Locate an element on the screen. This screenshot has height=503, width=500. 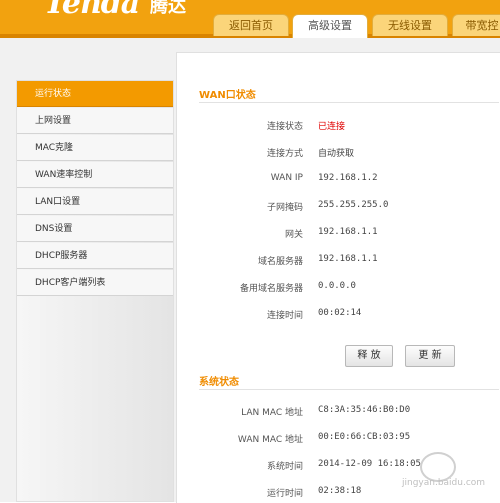
sidebar-item-wan-rate: WAN速率控制 is located at coordinates (95, 175).